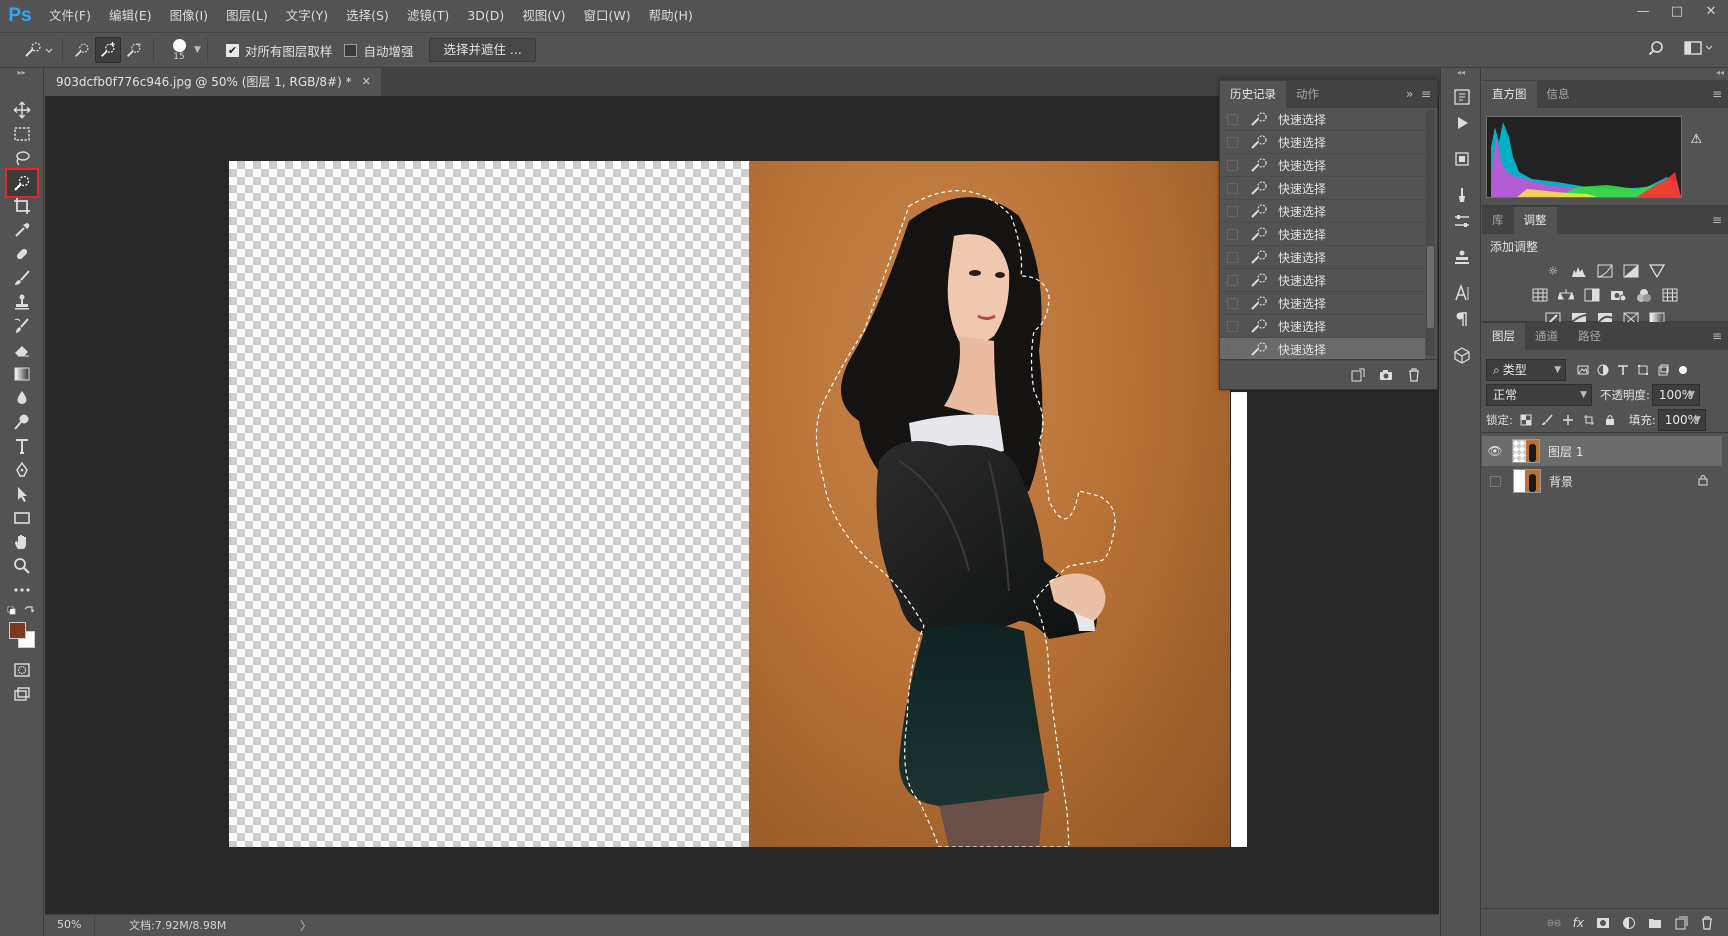 This screenshot has width=1728, height=936. Describe the element at coordinates (1629, 923) in the screenshot. I see `adjustment-layer-icon` at that location.